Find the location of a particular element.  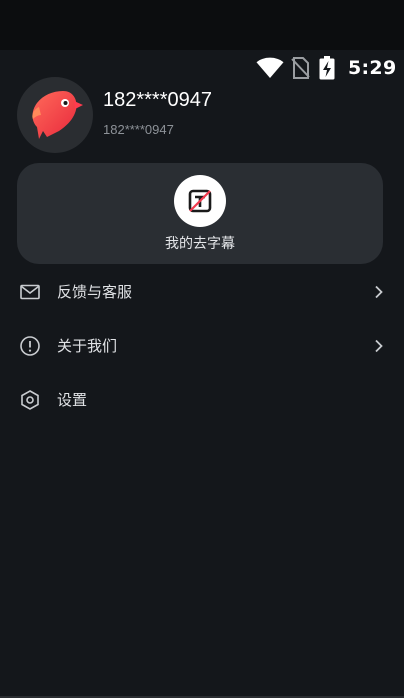

menu-label-feedback: 反馈与客服 is located at coordinates (95, 292).